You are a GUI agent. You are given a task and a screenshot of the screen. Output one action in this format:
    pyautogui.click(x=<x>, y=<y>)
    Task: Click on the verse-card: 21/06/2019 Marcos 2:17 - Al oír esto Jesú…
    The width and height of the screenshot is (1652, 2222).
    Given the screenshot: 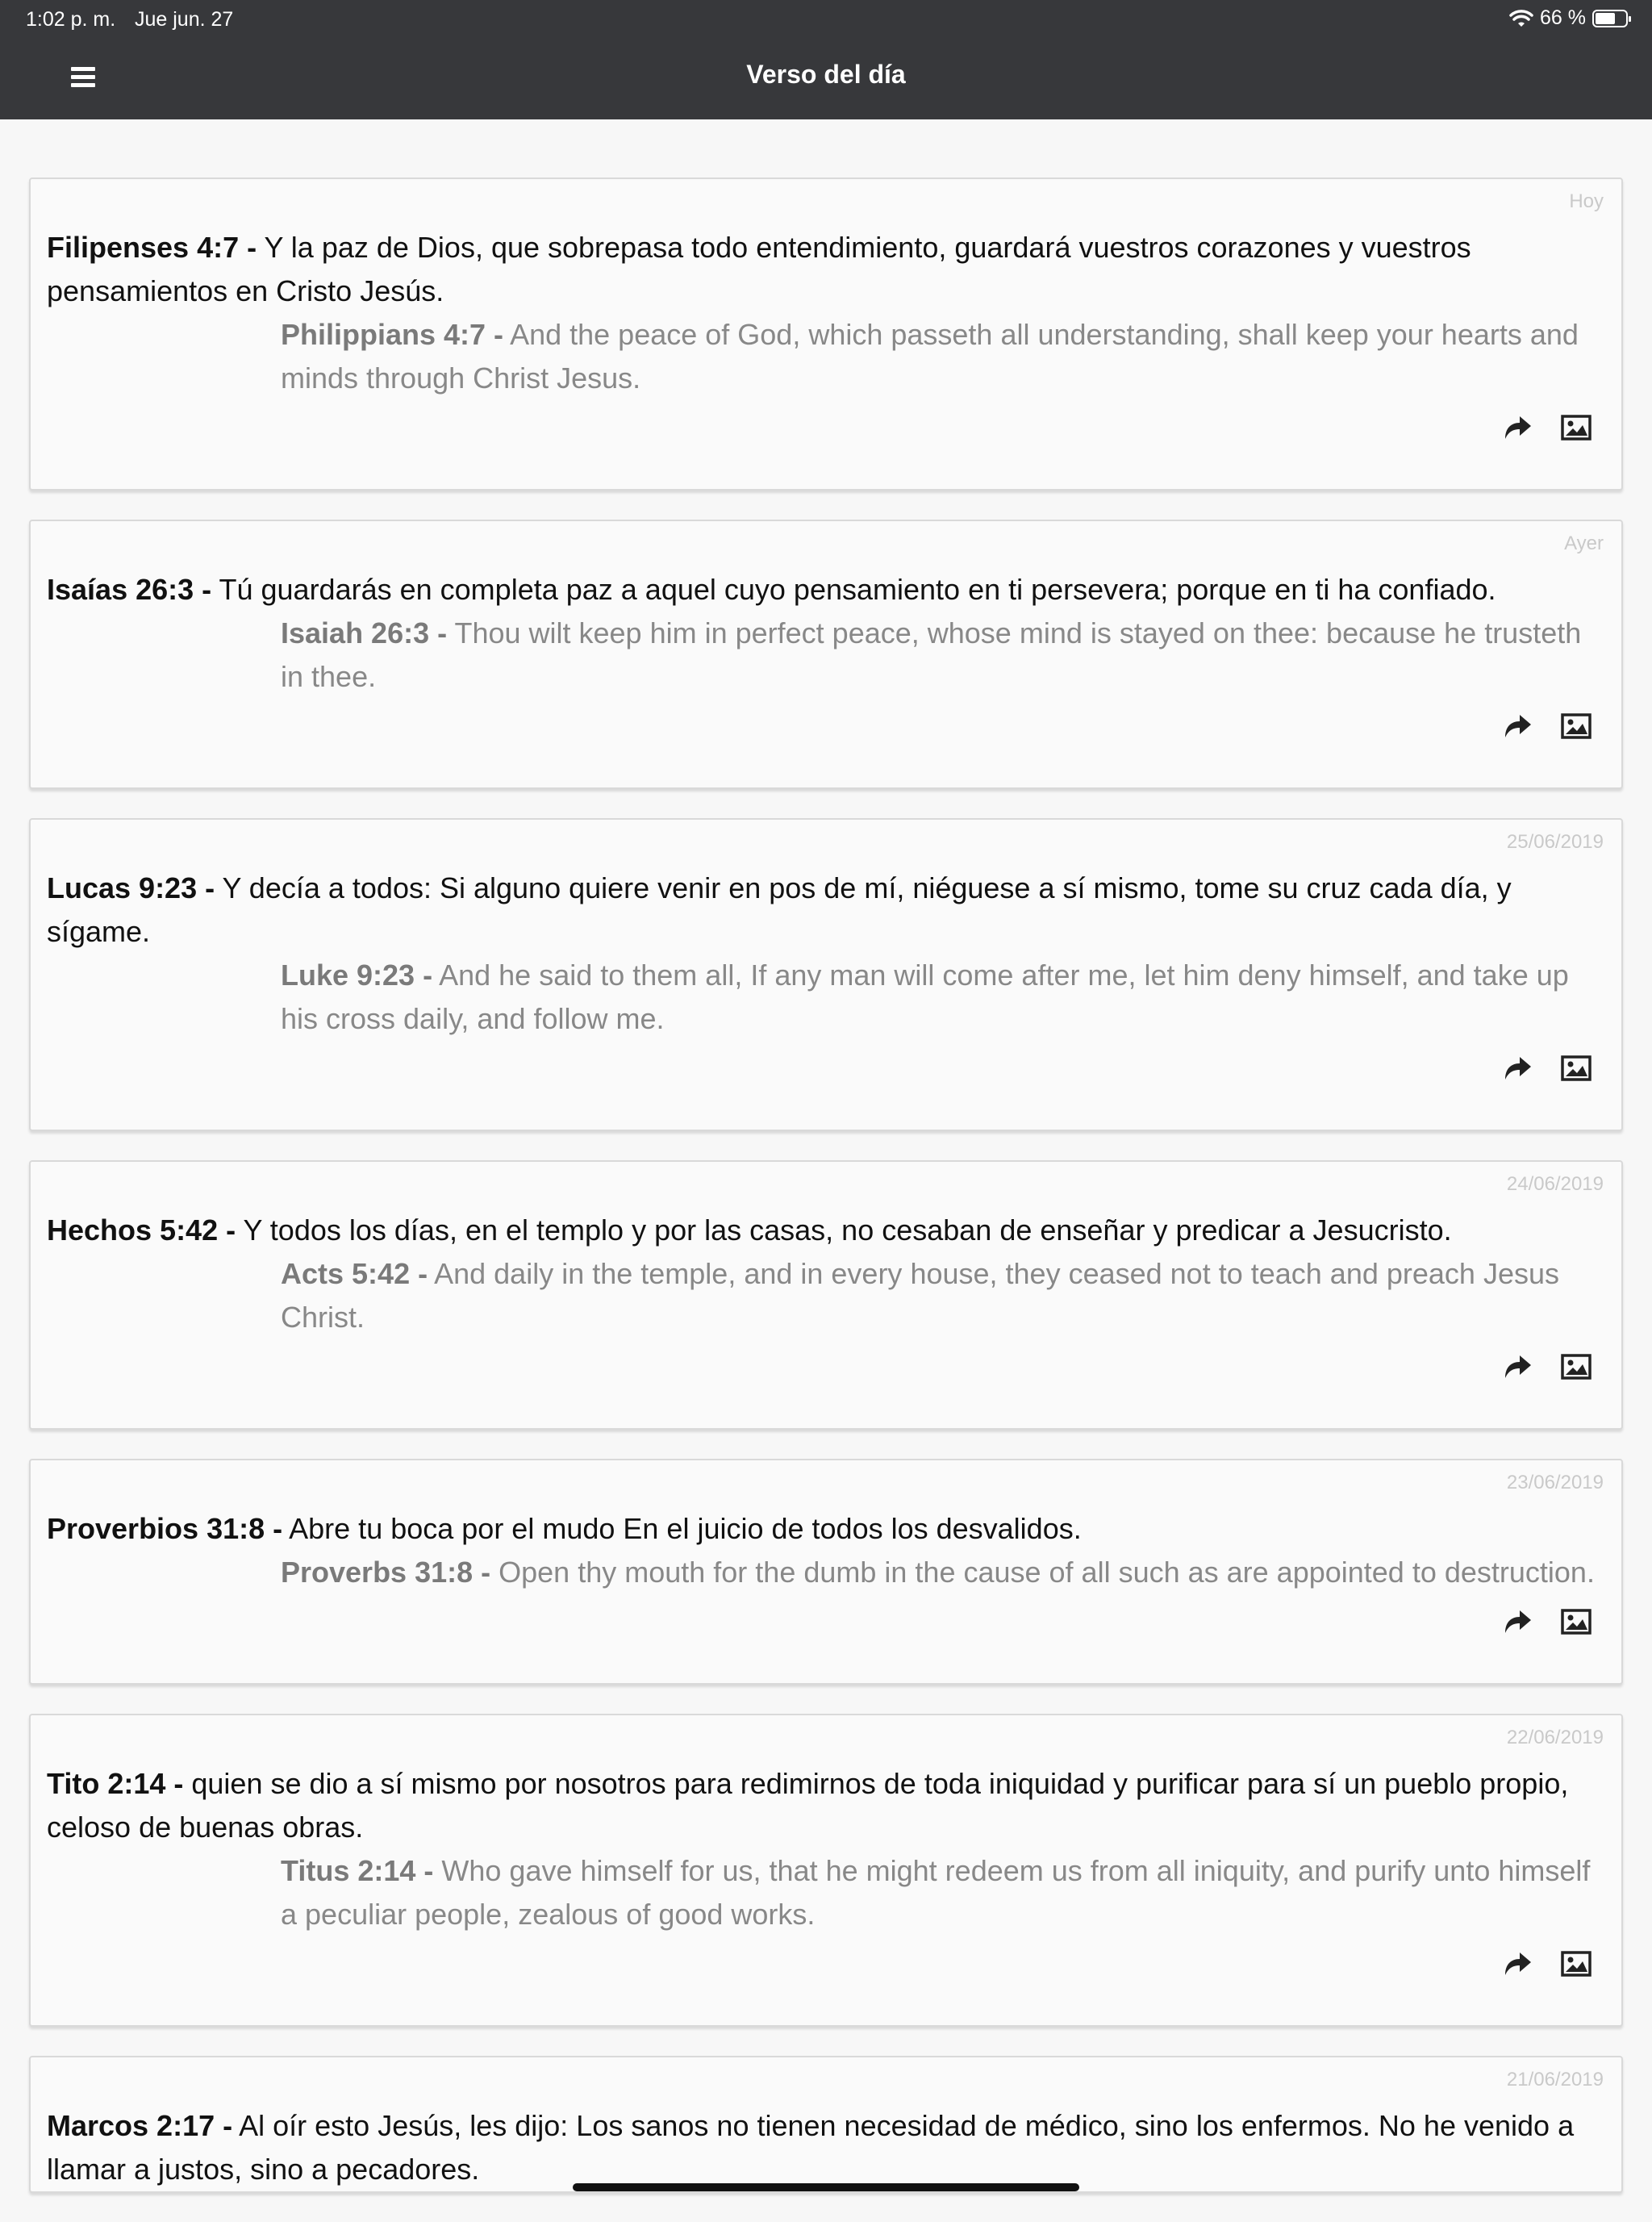 What is the action you would take?
    pyautogui.click(x=826, y=2124)
    